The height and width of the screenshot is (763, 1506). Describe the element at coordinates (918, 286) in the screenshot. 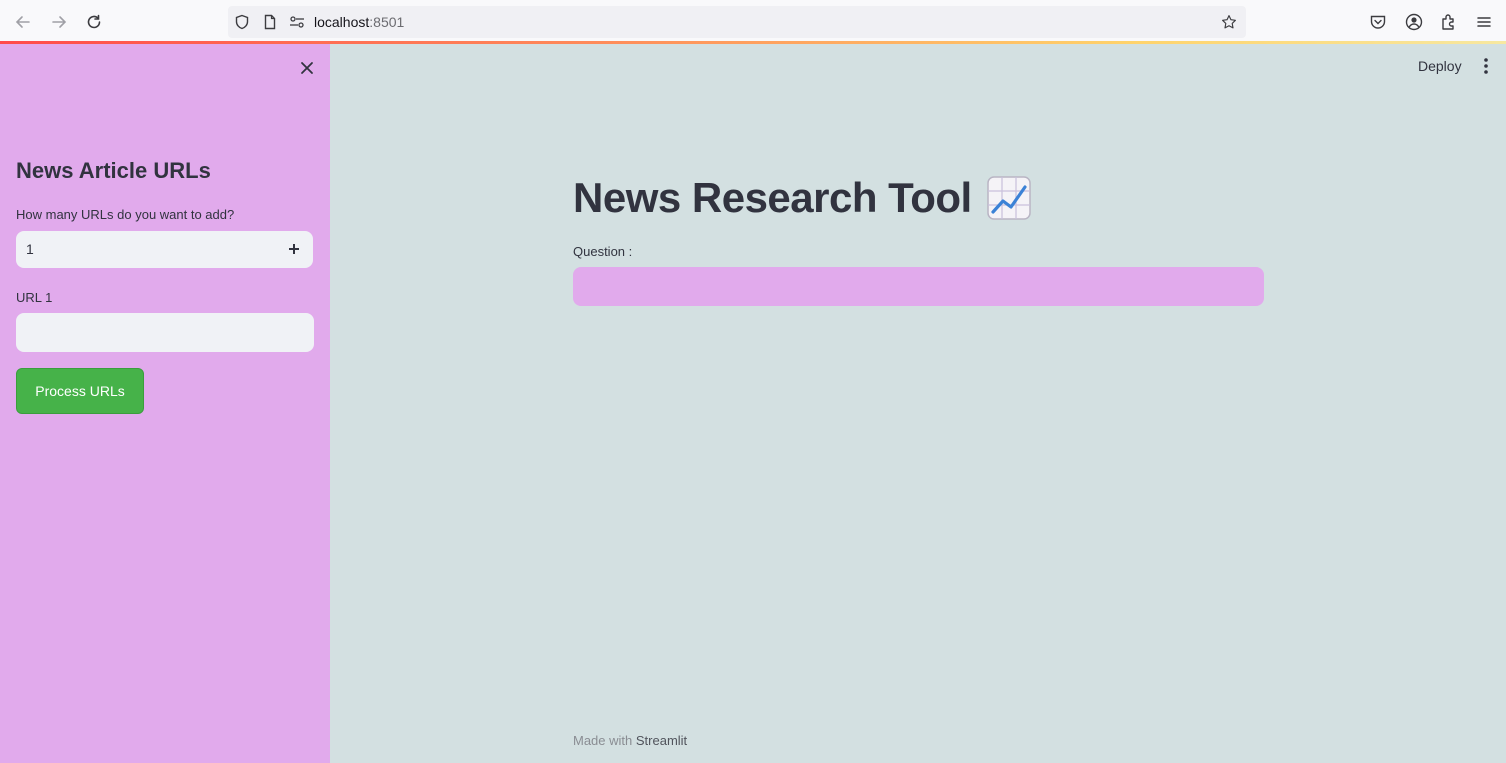

I see `question-input` at that location.